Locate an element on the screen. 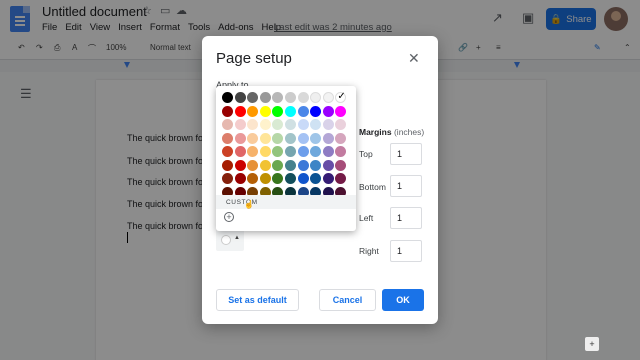  margins-title: Margins is located at coordinates (375, 132).